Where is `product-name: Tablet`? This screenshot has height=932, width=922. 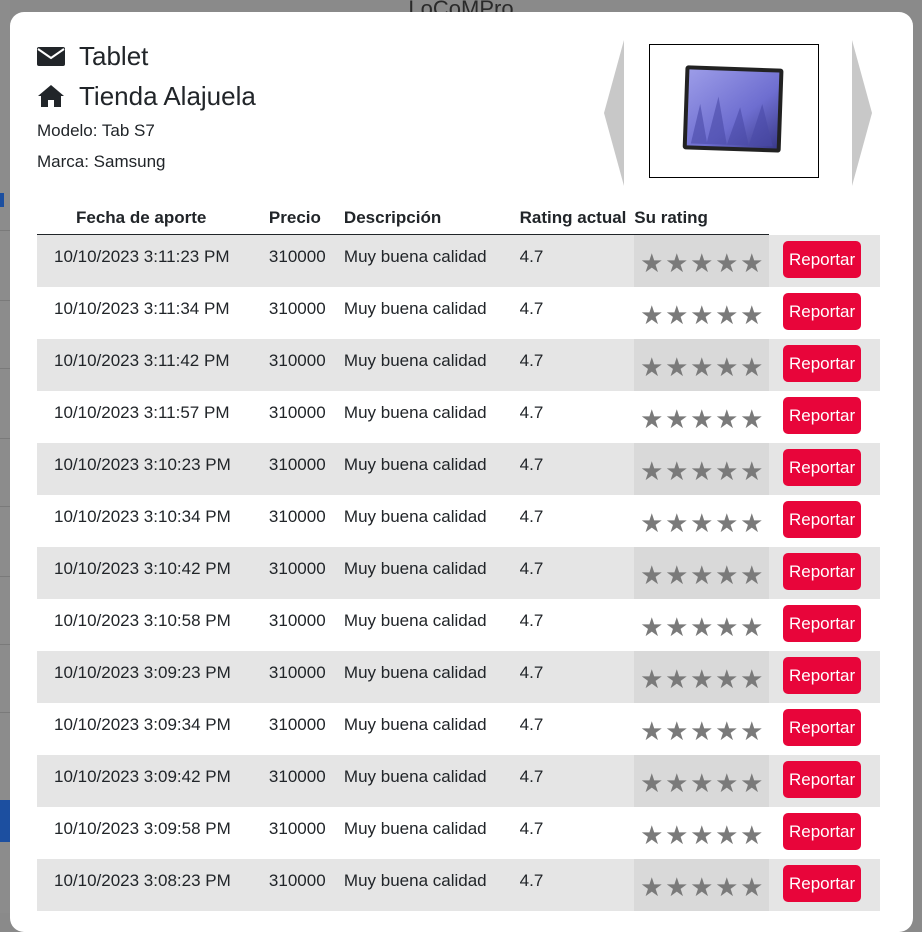
product-name: Tablet is located at coordinates (114, 55).